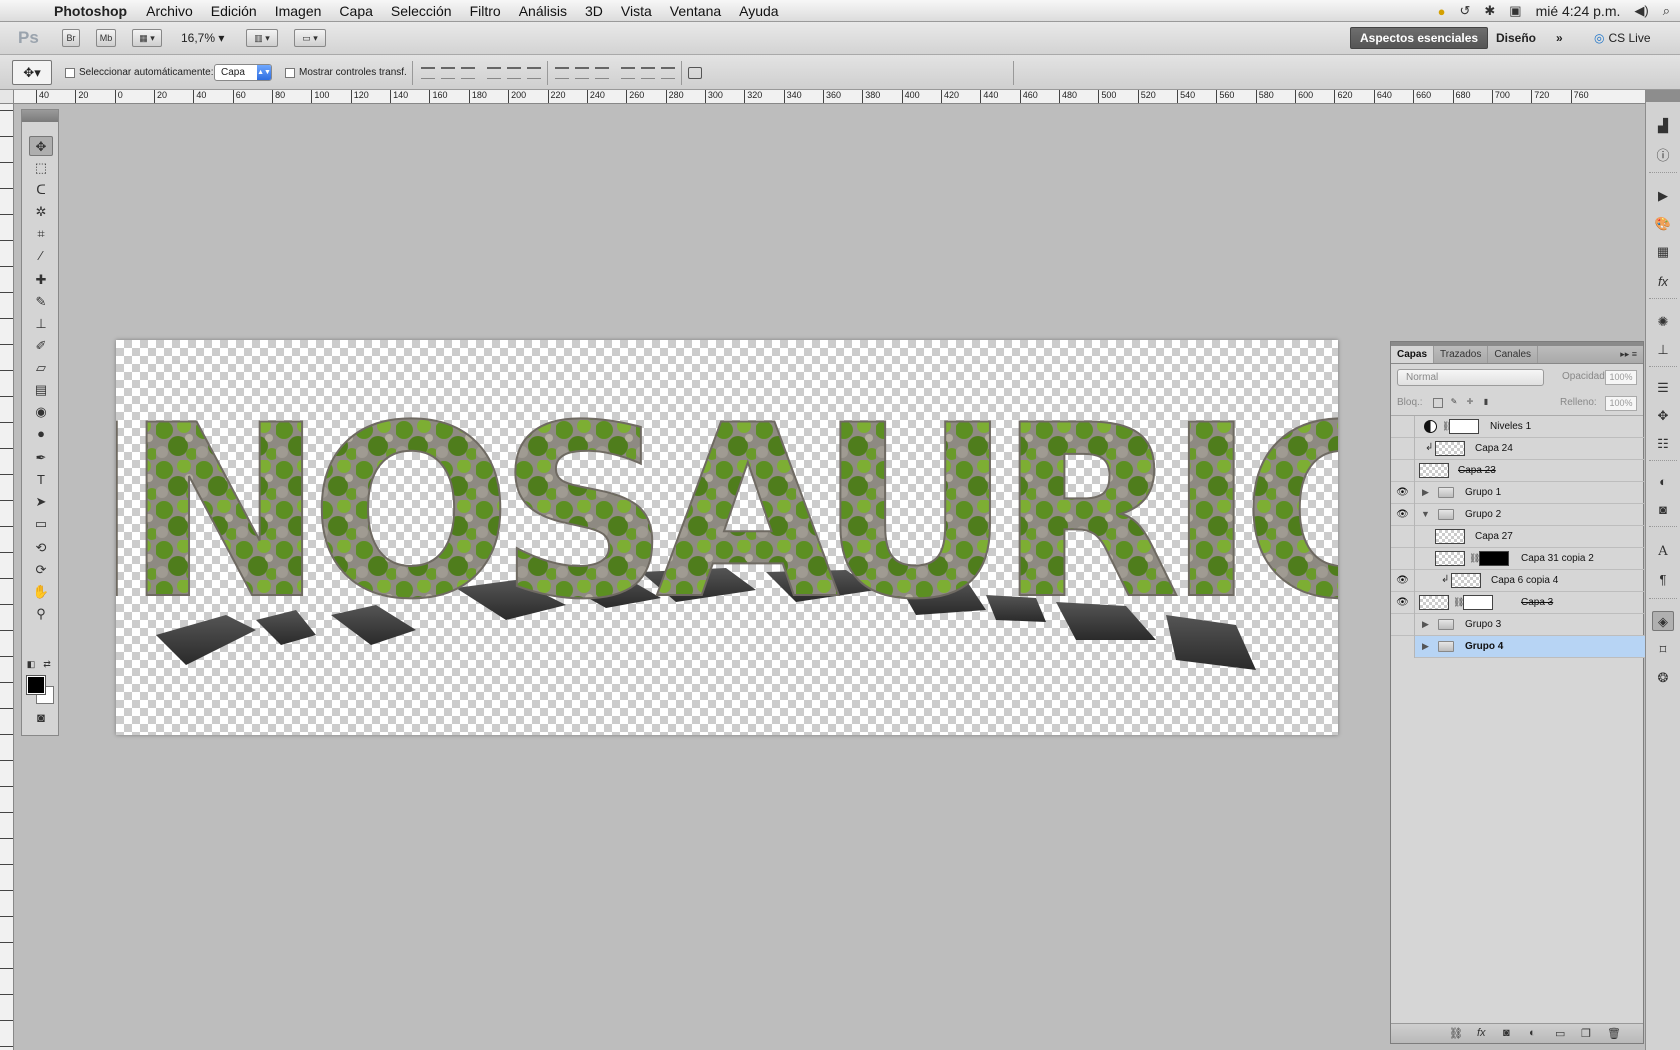 This screenshot has height=1050, width=1680. I want to click on zoom-tool-icon: ⚲, so click(41, 614).